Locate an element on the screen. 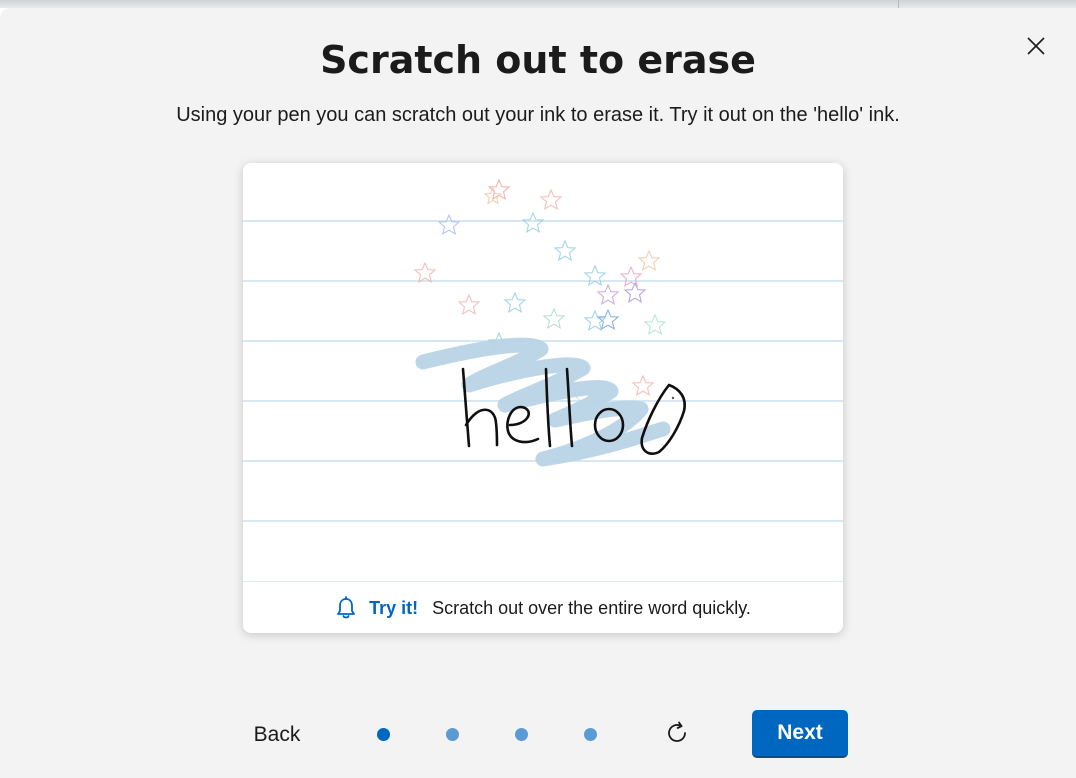 The height and width of the screenshot is (778, 1076). back-button: Back is located at coordinates (277, 735).